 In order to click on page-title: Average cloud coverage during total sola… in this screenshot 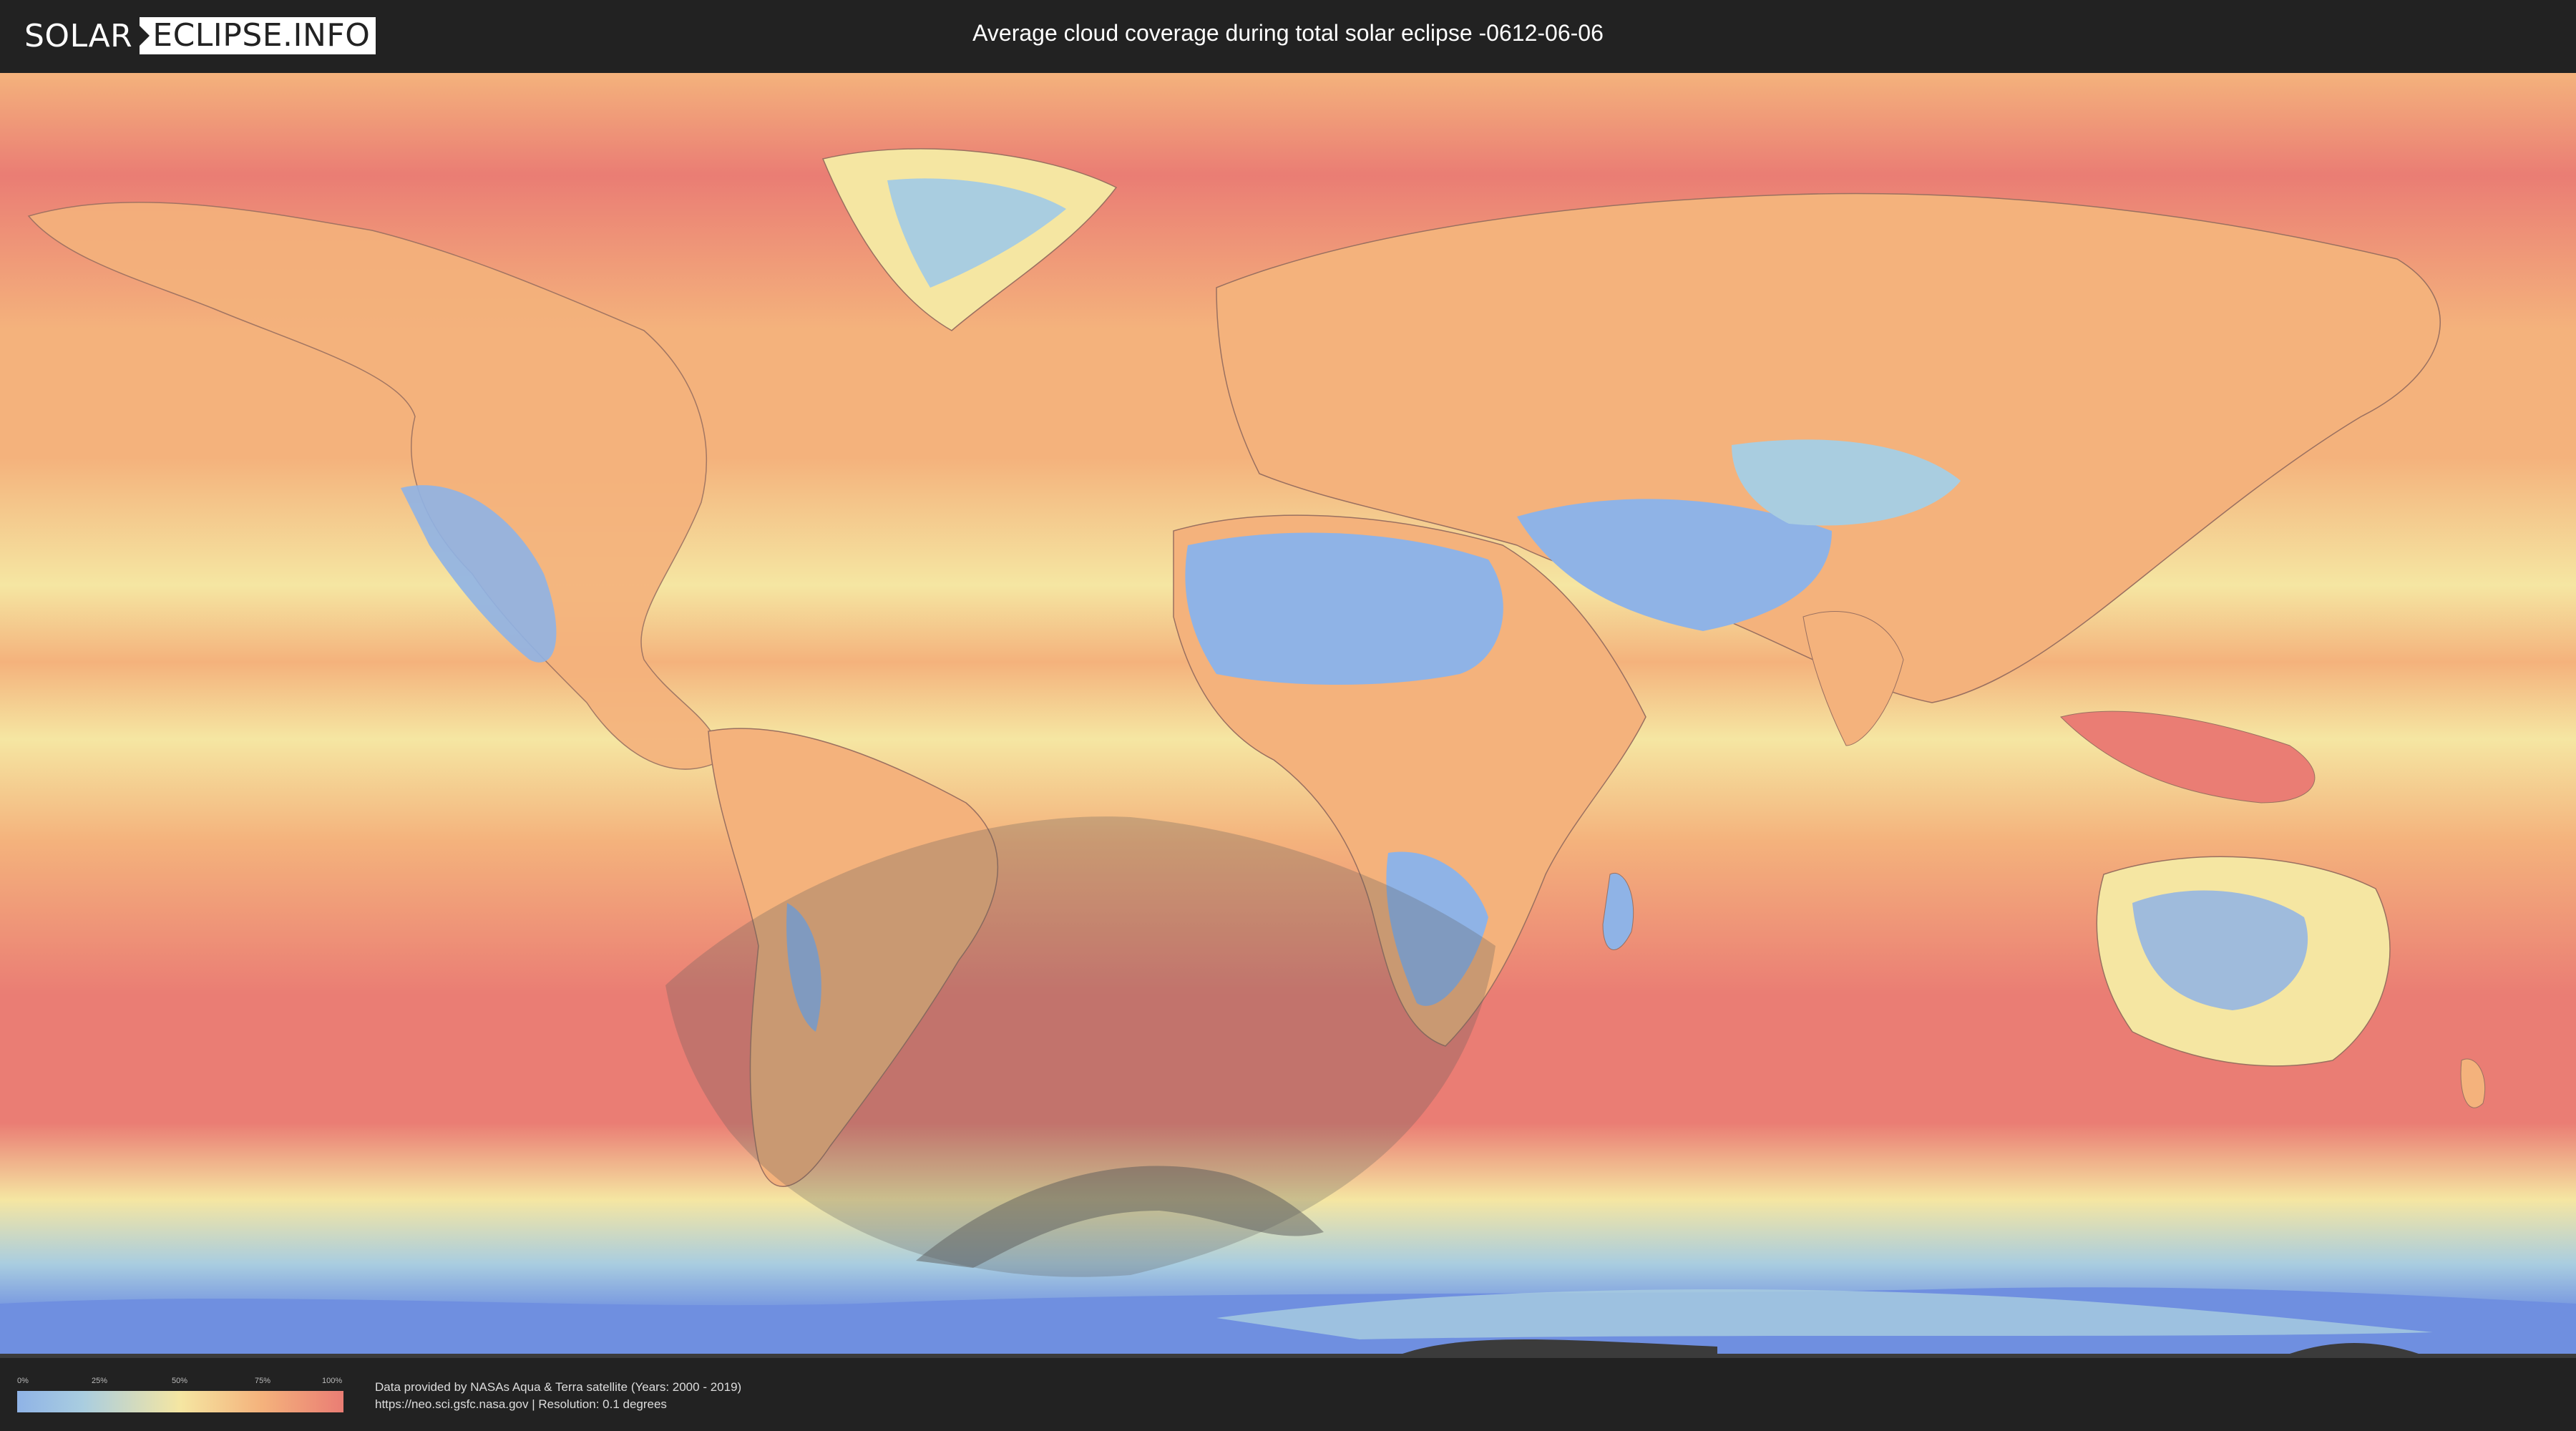, I will do `click(1288, 33)`.